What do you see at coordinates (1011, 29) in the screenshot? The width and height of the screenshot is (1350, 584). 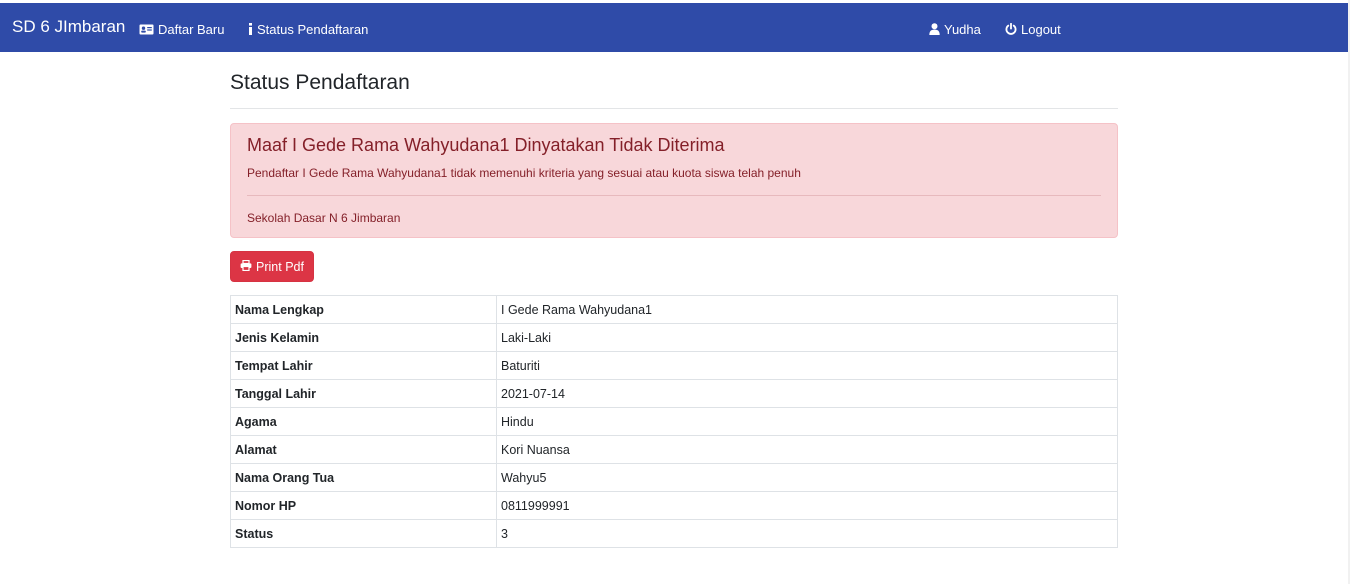 I see `power-icon` at bounding box center [1011, 29].